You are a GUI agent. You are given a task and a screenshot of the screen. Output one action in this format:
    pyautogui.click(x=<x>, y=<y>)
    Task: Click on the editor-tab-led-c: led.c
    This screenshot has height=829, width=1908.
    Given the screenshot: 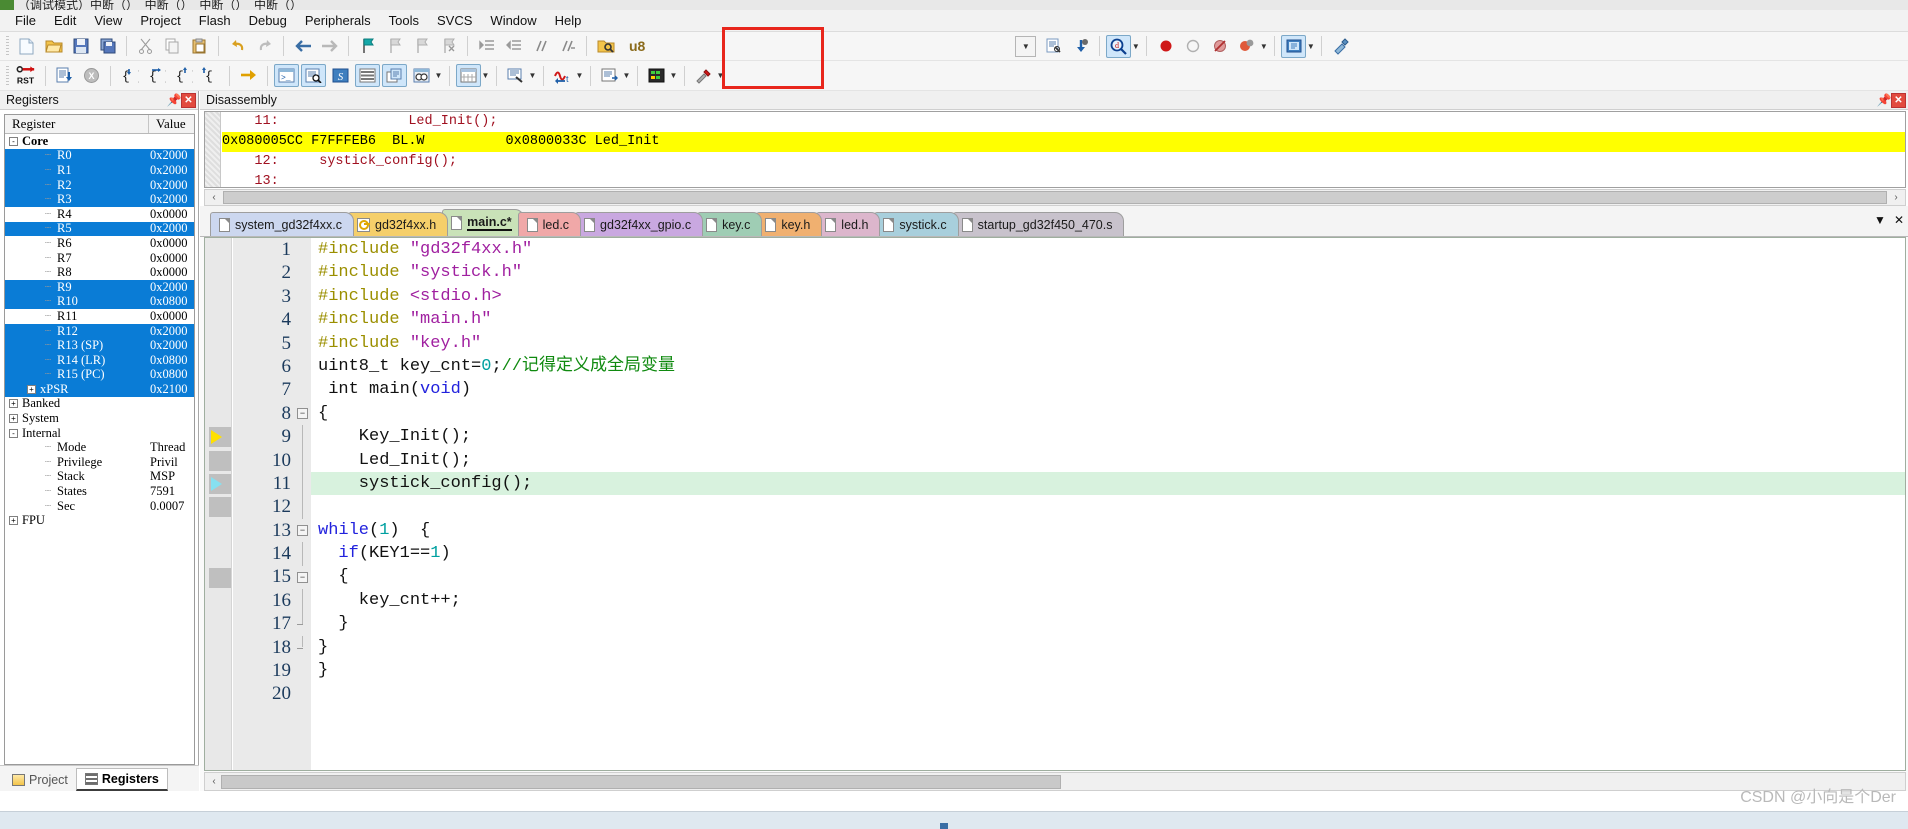 What is the action you would take?
    pyautogui.click(x=549, y=224)
    